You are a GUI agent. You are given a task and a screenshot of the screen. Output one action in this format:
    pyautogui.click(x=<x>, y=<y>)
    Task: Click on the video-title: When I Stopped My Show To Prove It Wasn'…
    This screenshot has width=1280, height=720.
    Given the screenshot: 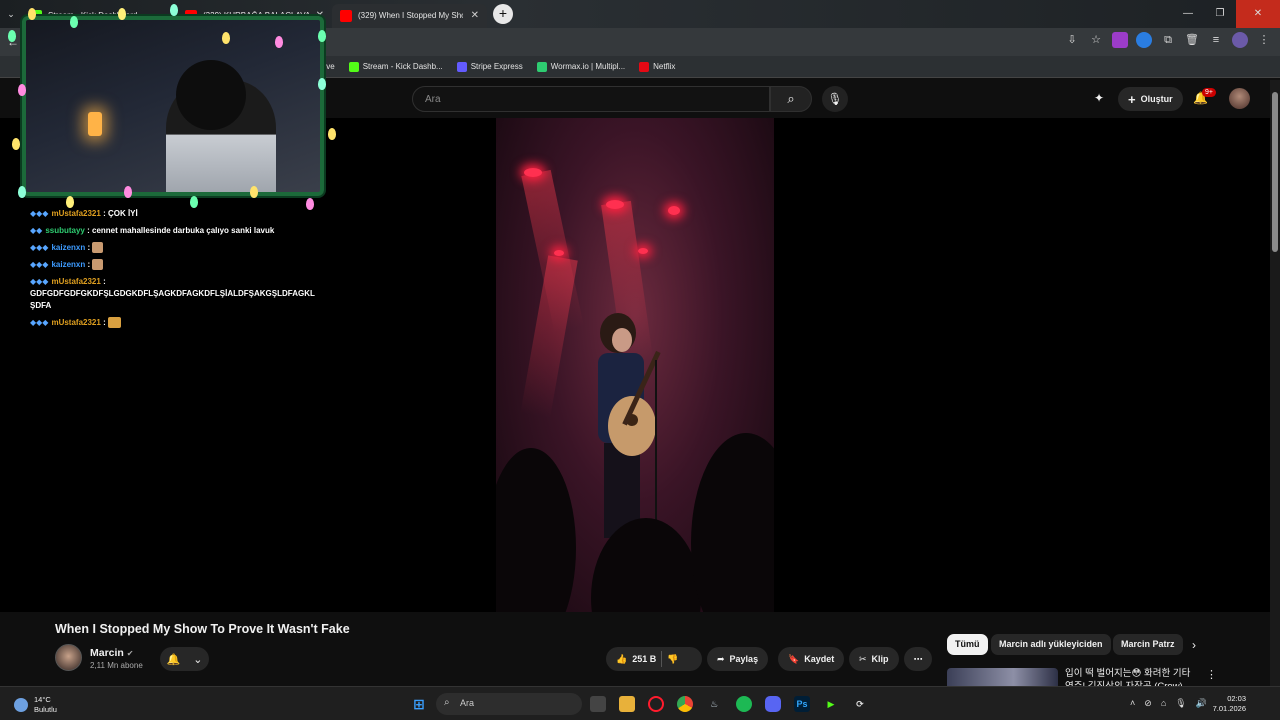 What is the action you would take?
    pyautogui.click(x=202, y=629)
    